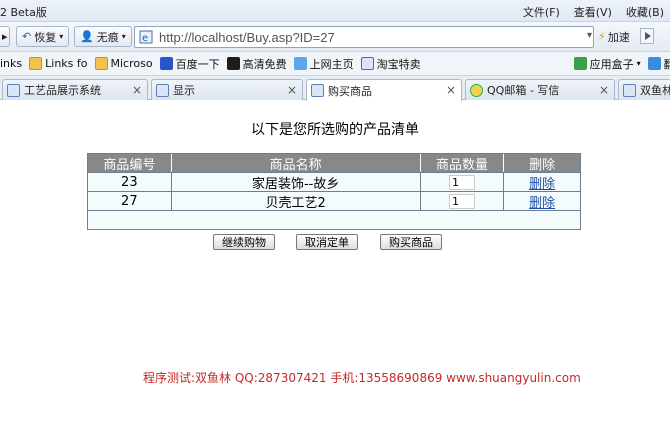  I want to click on notrace-label: 无痕, so click(107, 37).